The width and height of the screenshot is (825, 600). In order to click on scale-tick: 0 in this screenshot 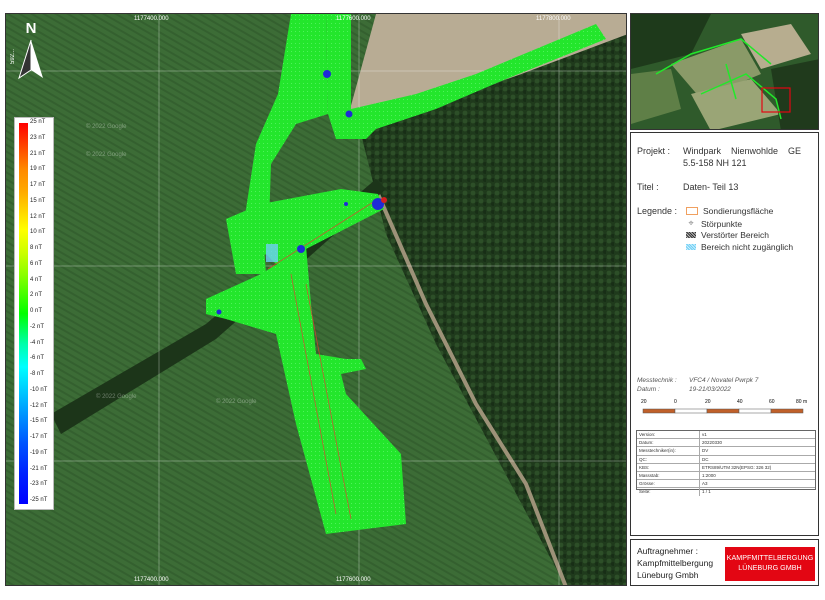, I will do `click(675, 402)`.